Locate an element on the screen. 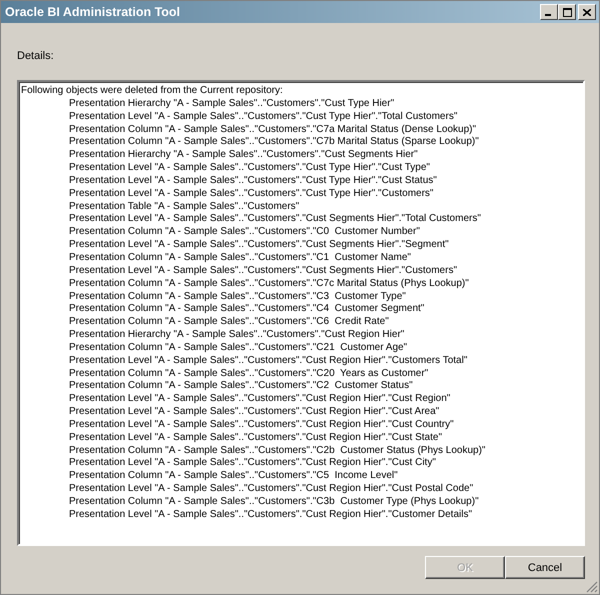  deleted-object-line: Presentation Level "A - Sample Sales".."Customers"."Cust Type Hier"."Customers" is located at coordinates (251, 194).